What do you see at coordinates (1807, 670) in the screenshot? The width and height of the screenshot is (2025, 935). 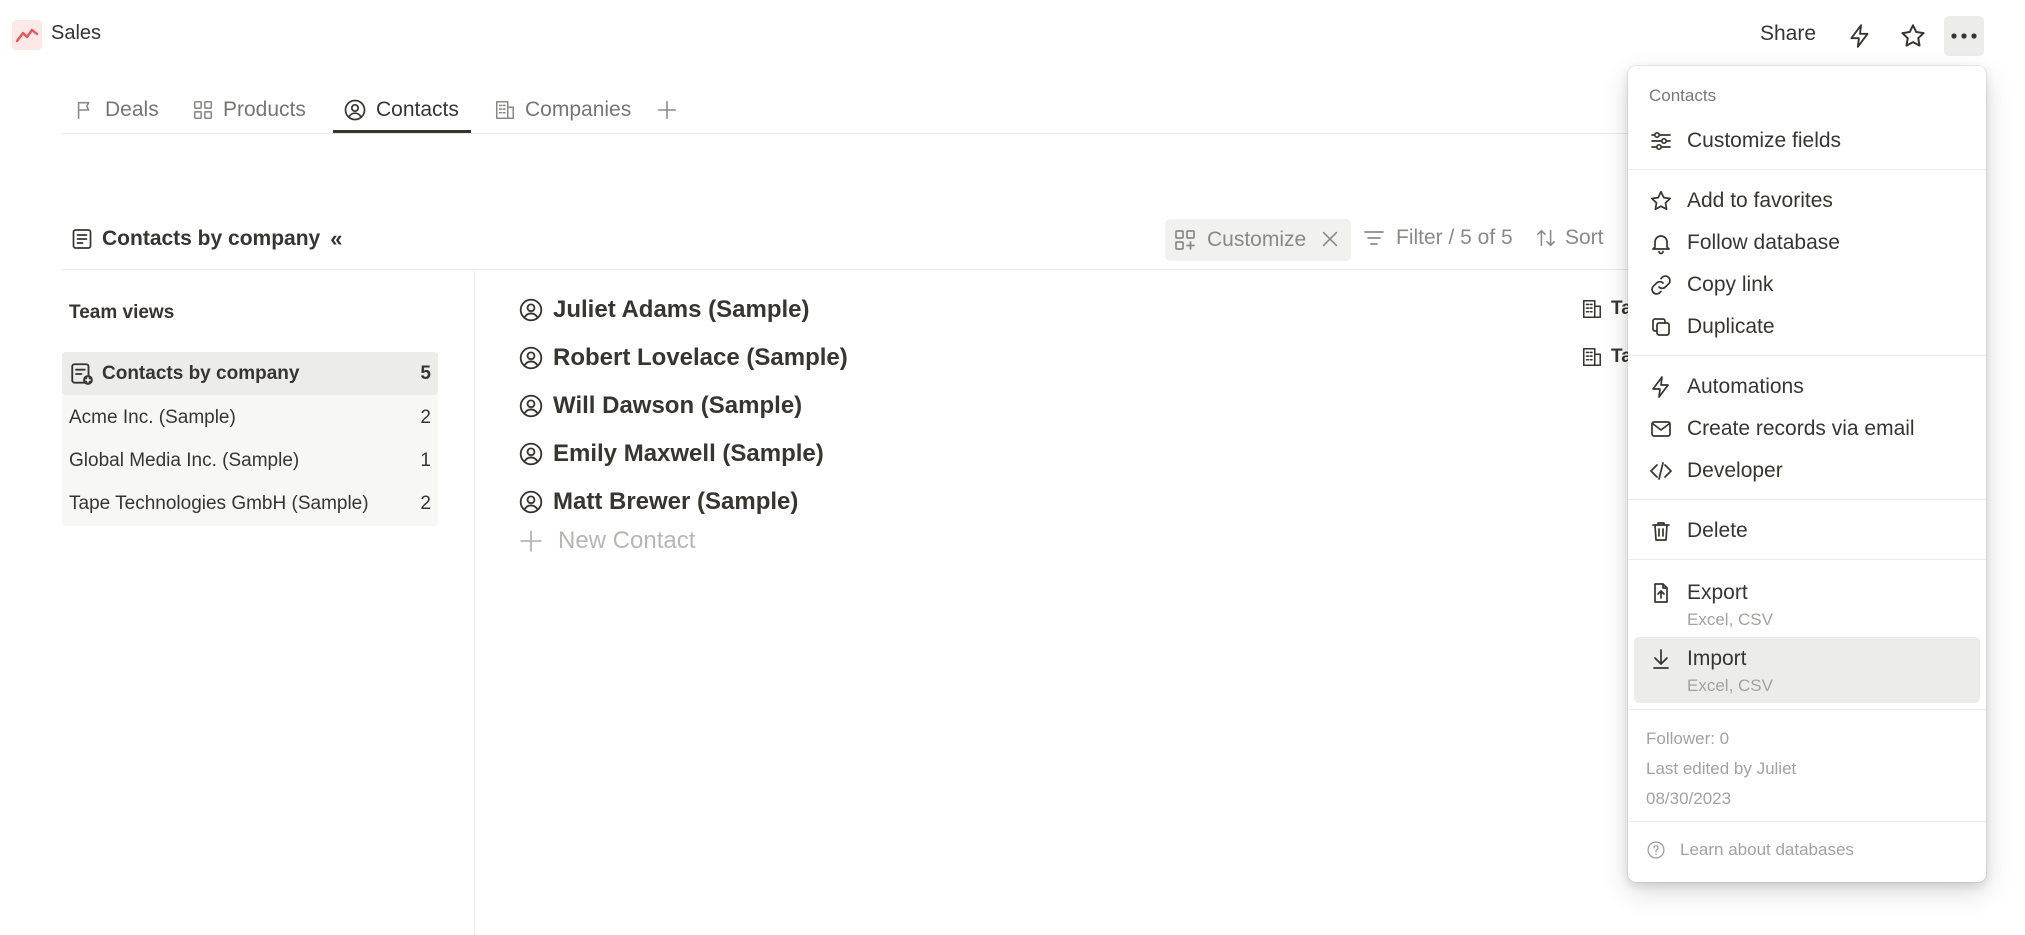 I see `menu-item-import: Import Excel, CSV` at bounding box center [1807, 670].